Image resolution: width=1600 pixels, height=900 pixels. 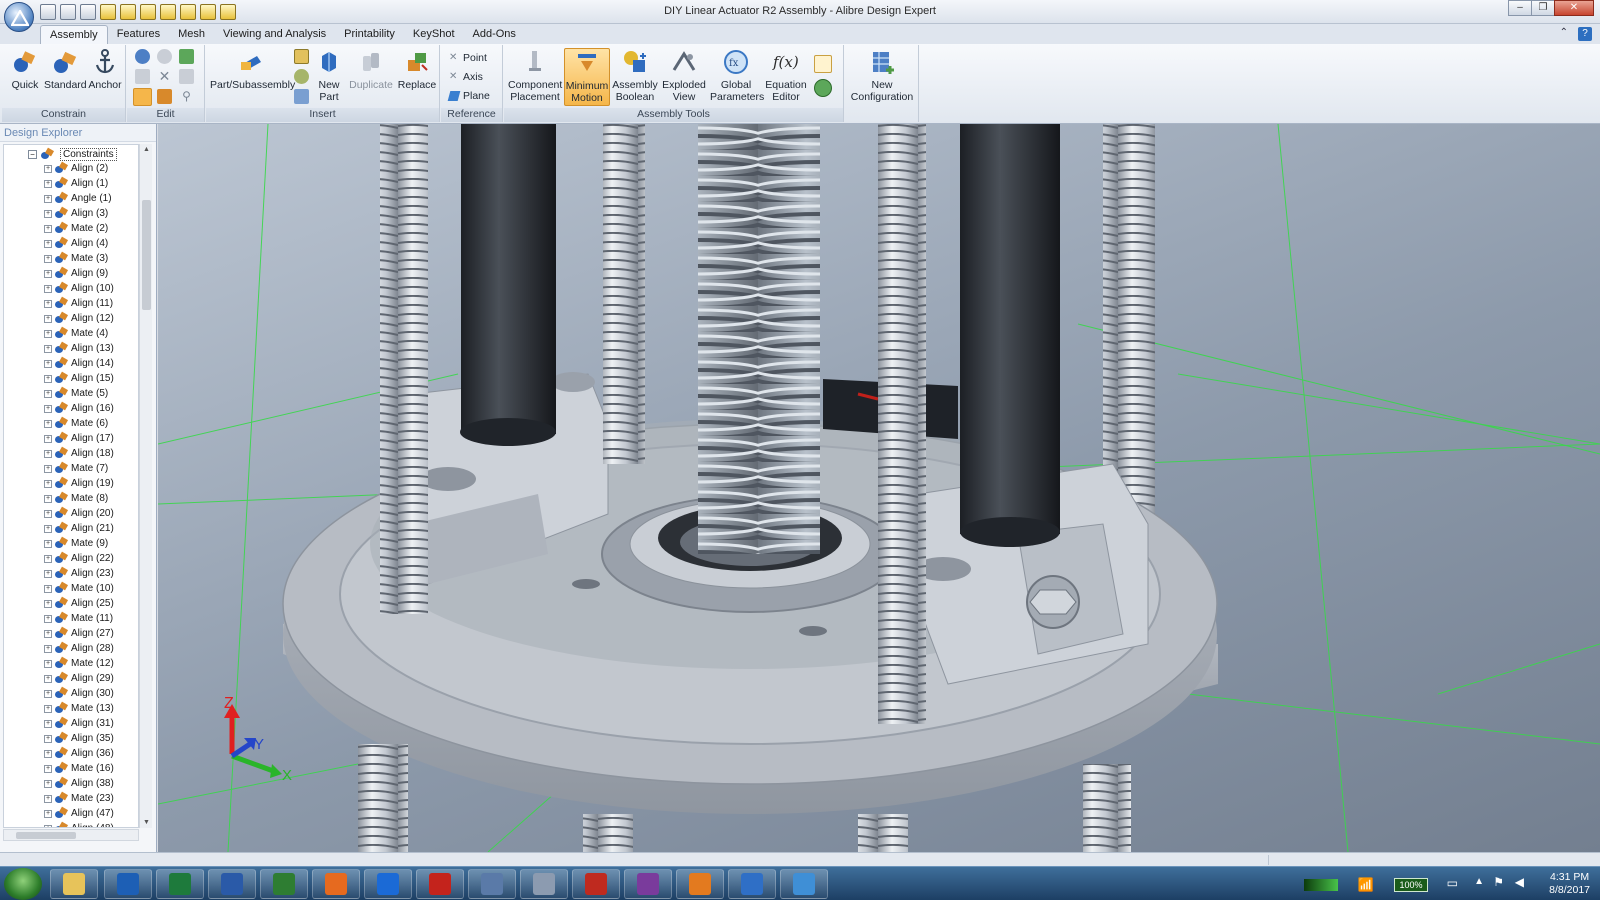 I want to click on gear-icon, so click(x=301, y=76).